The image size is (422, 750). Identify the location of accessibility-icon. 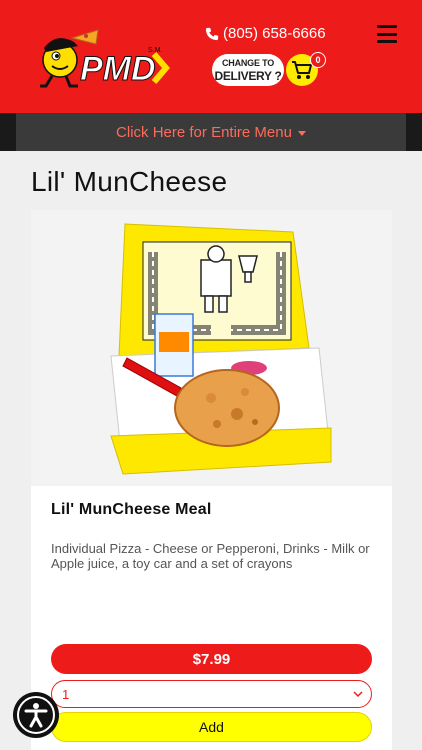
(36, 715).